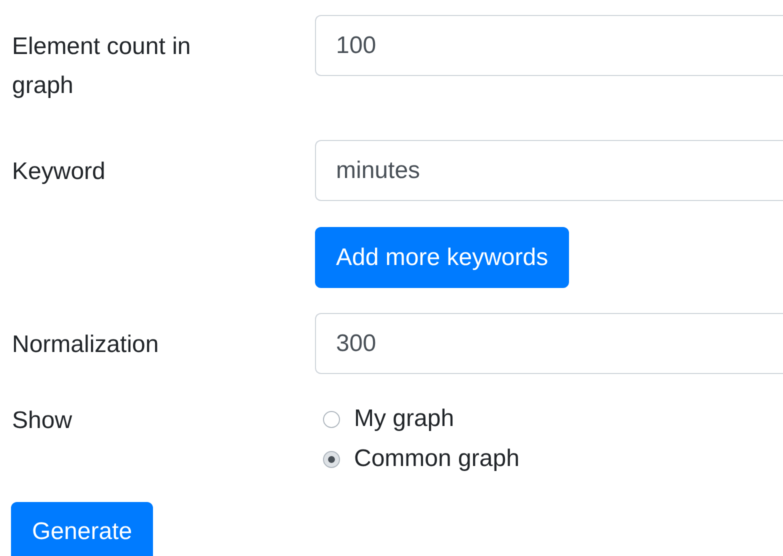  What do you see at coordinates (42, 421) in the screenshot?
I see `field-label: Show` at bounding box center [42, 421].